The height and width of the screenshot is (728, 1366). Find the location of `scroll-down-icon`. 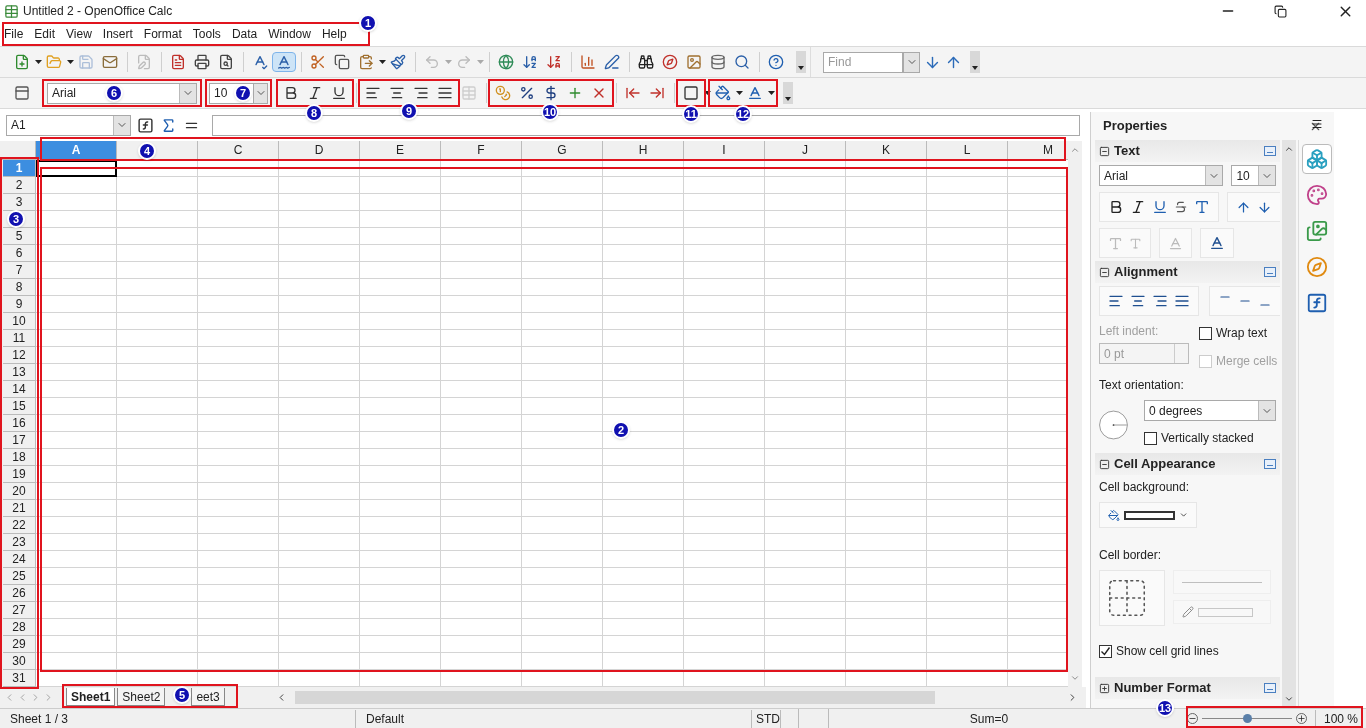

scroll-down-icon is located at coordinates (1289, 699).